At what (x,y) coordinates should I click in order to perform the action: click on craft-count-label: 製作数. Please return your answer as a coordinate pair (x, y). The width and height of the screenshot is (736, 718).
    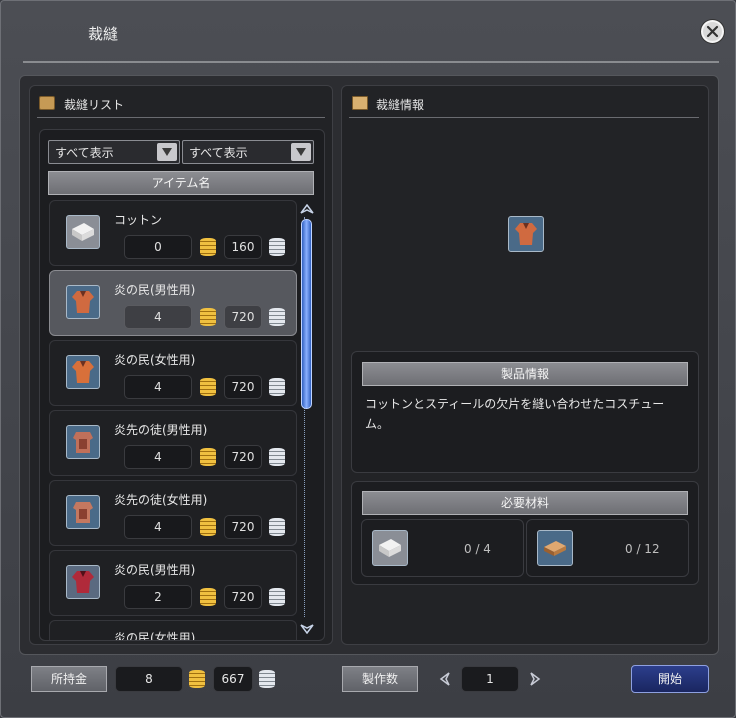
    Looking at the image, I should click on (380, 679).